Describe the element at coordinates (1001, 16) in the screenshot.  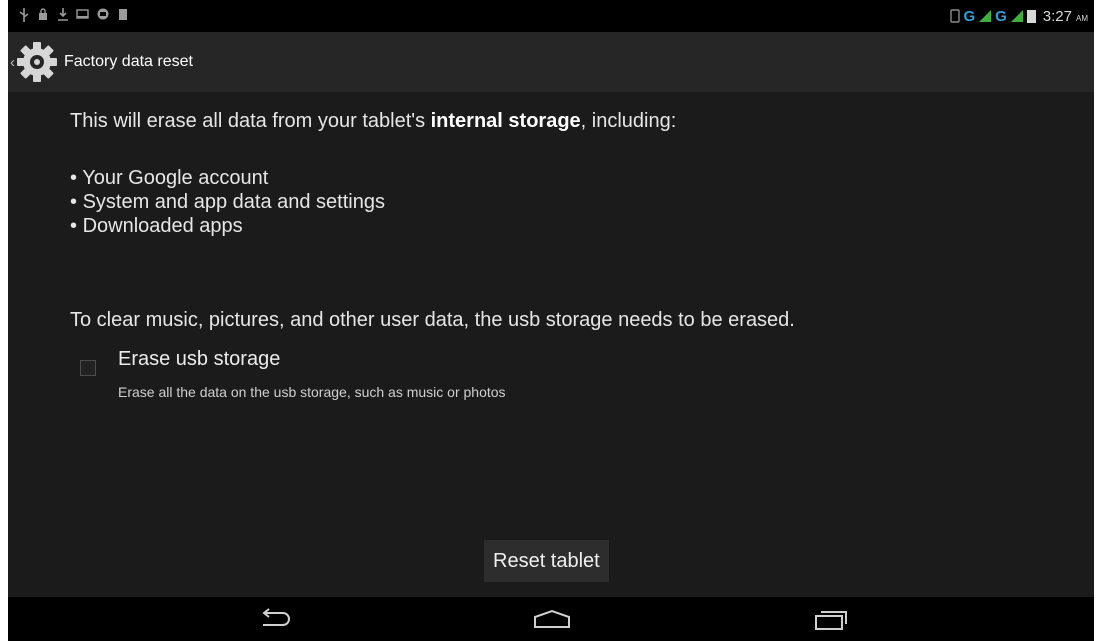
I see `network-type-label-2: G` at that location.